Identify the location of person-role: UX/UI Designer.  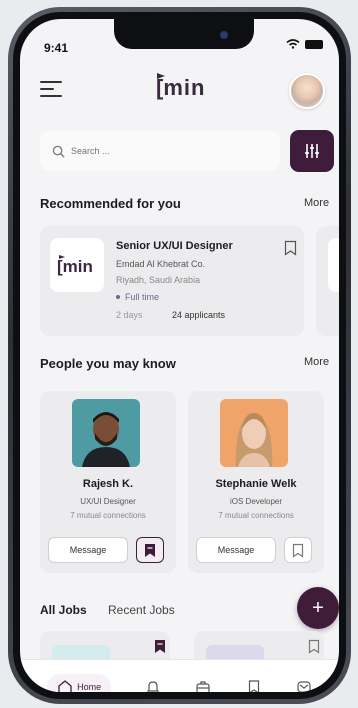
(108, 501).